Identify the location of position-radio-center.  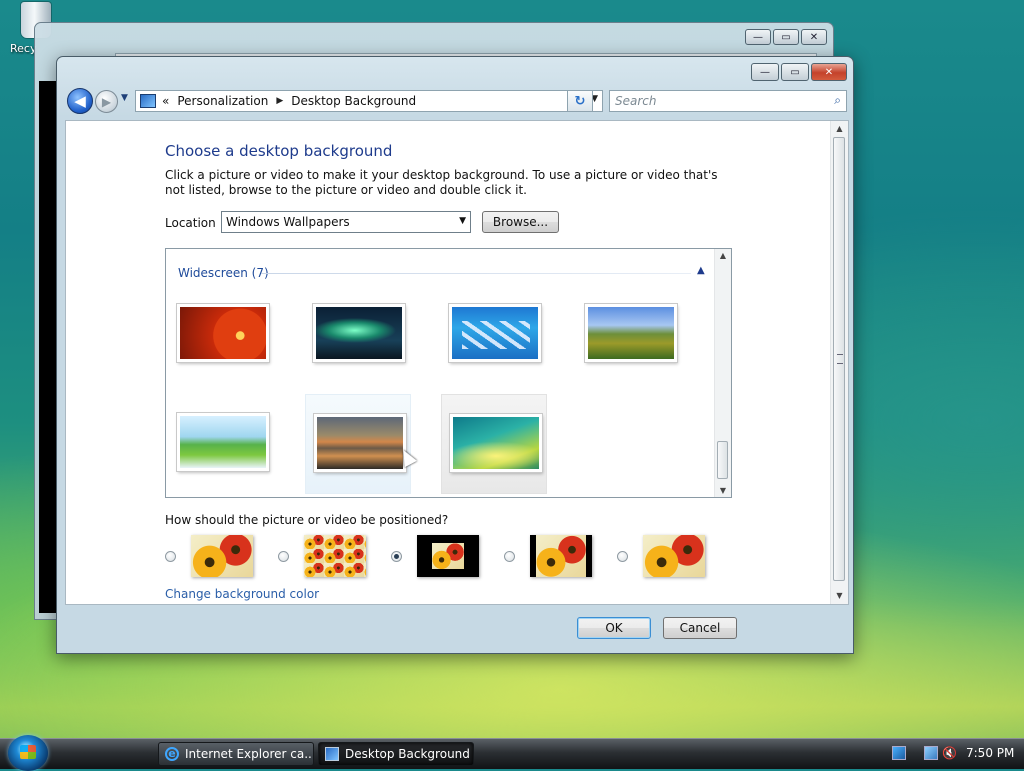
(396, 556).